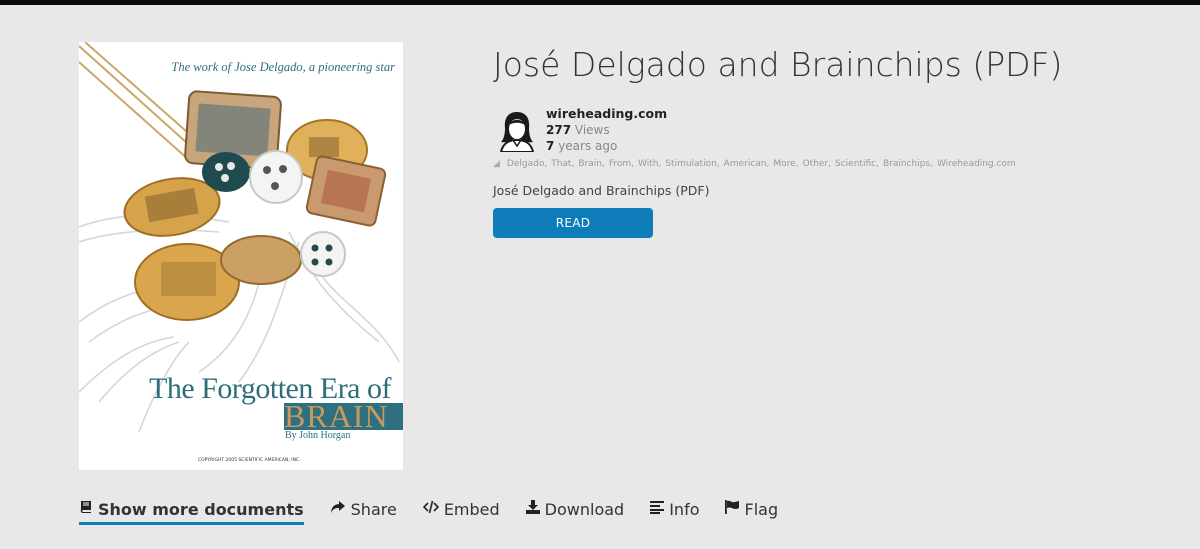 This screenshot has width=1200, height=549. What do you see at coordinates (908, 164) in the screenshot?
I see `tag-item: Brainchips` at bounding box center [908, 164].